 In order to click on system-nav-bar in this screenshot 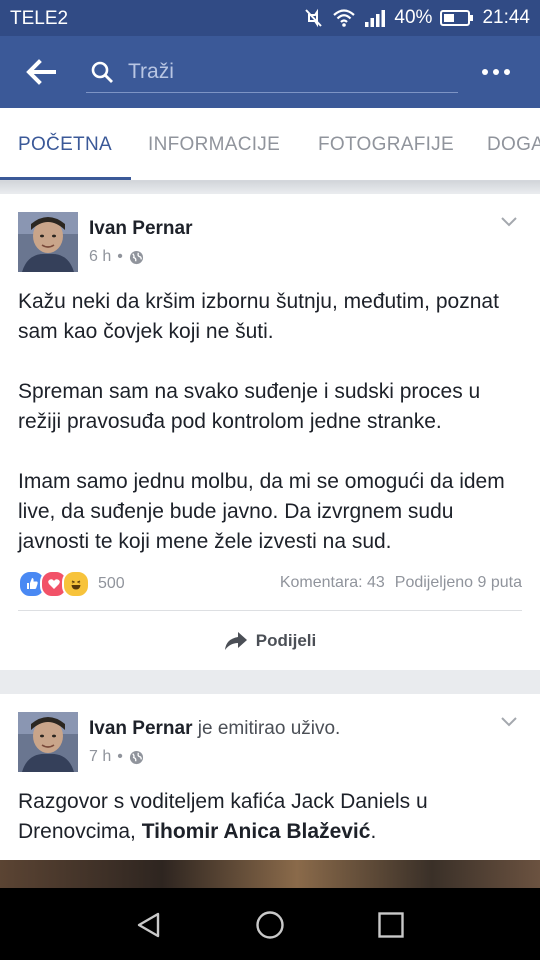, I will do `click(270, 924)`.